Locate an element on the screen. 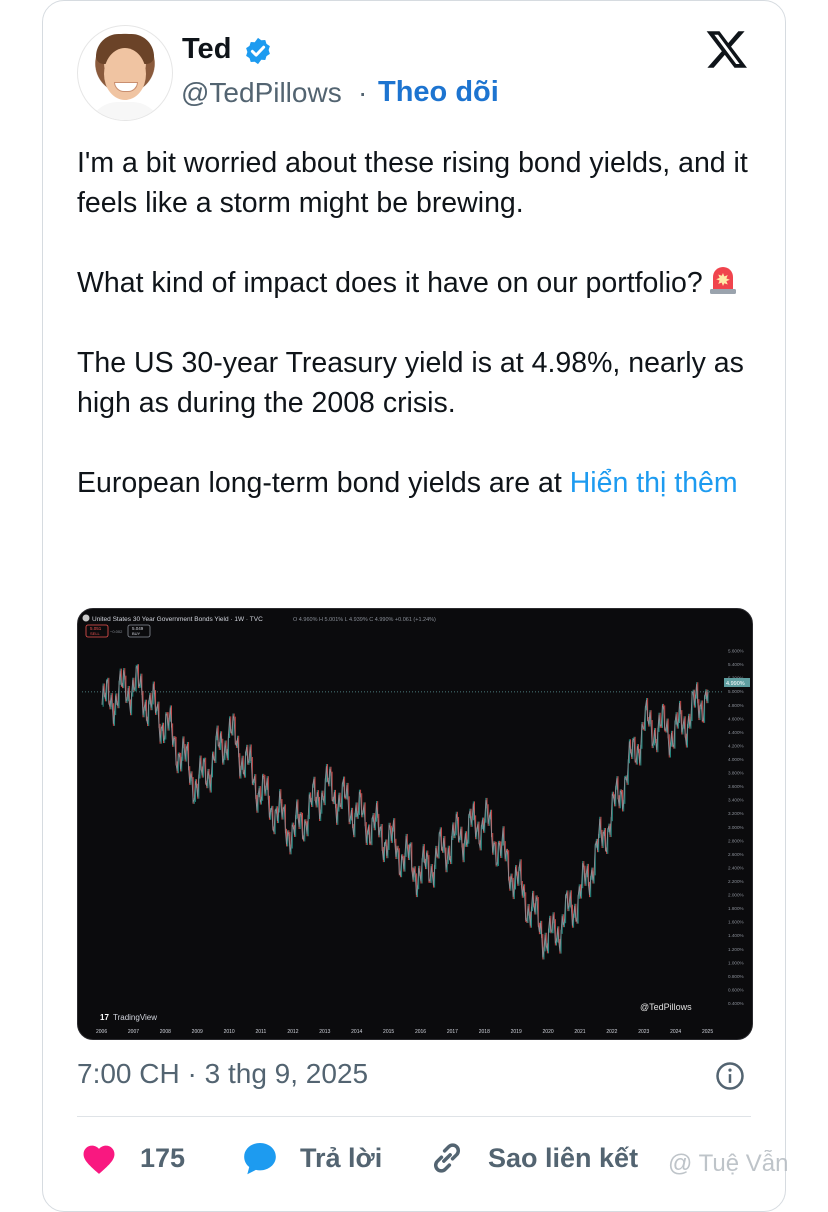 The image size is (828, 1212). y-tick-label: 2.000% is located at coordinates (736, 895).